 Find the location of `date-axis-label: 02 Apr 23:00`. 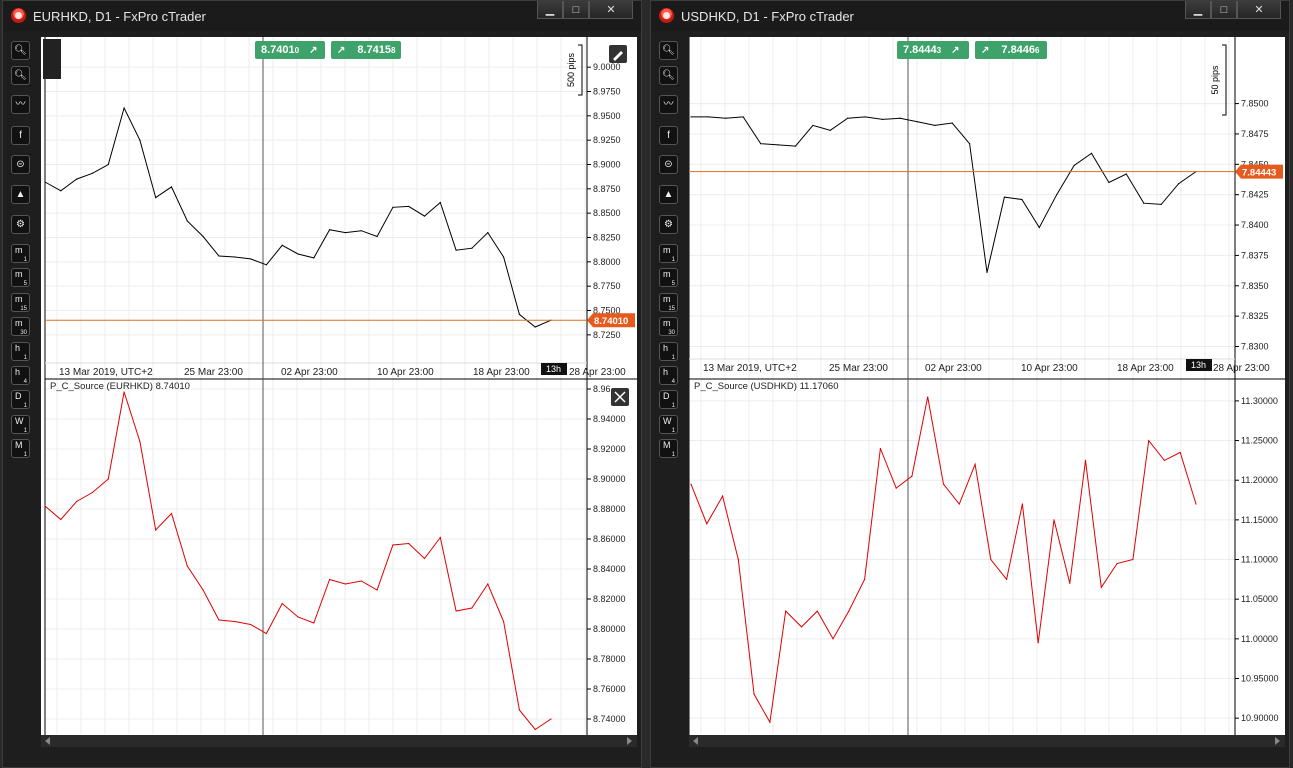

date-axis-label: 02 Apr 23:00 is located at coordinates (309, 372).